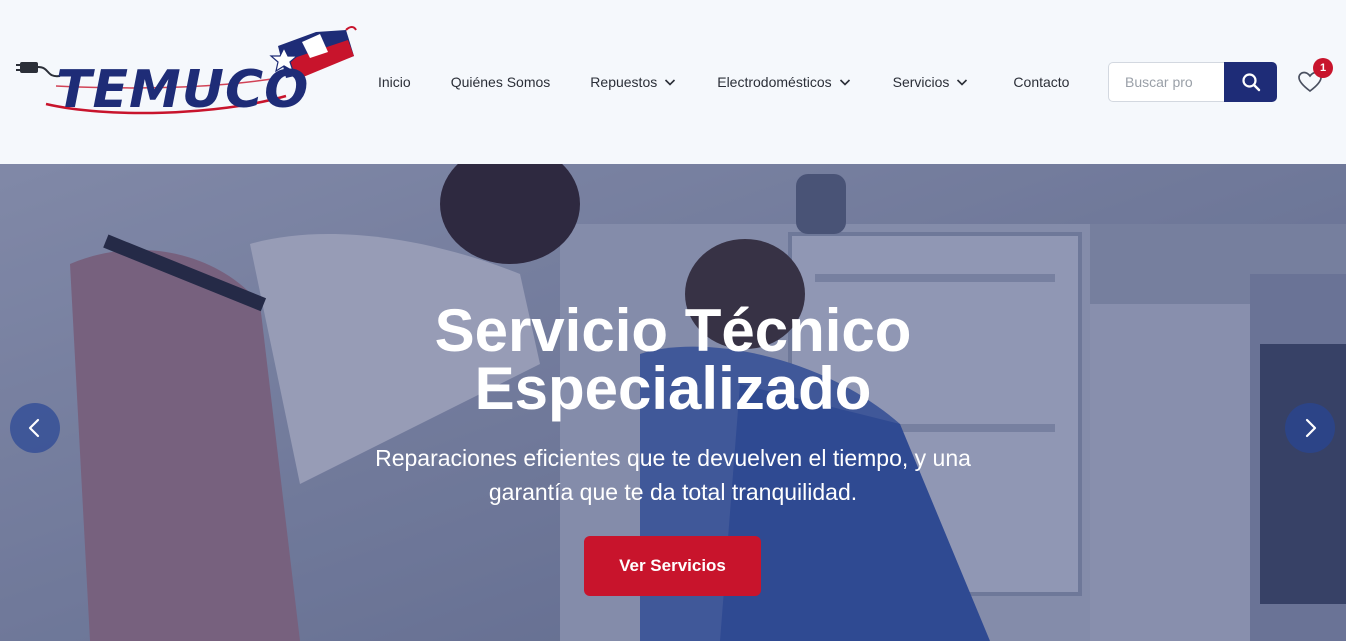 The image size is (1346, 641). I want to click on nav-item-label: Quiénes Somos, so click(500, 82).